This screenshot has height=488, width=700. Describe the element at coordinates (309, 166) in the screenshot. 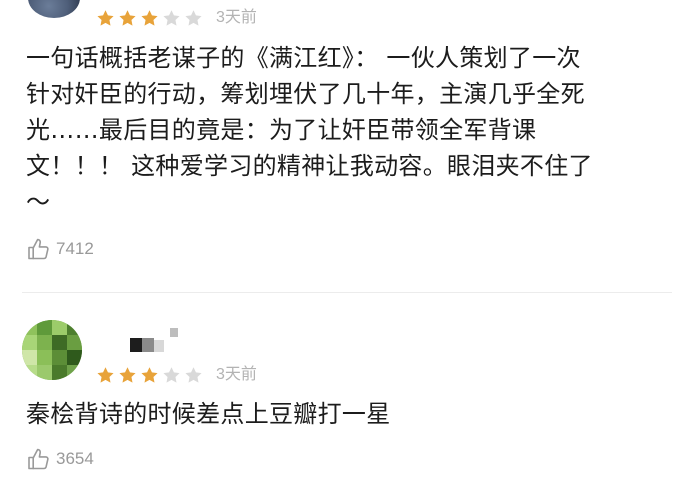

I see `comment-line: 文！！！ 这种爱学习的精神让我动容。眼泪夹不住了` at that location.